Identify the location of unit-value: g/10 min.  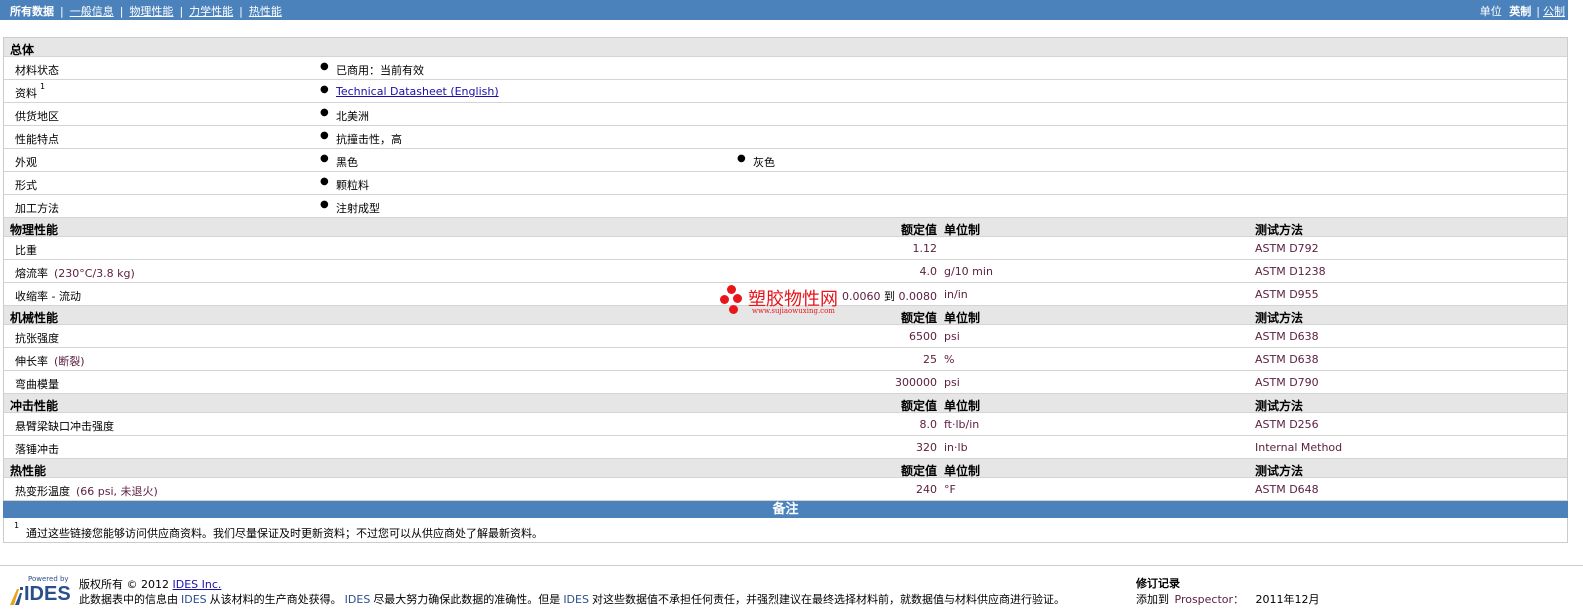
(968, 271).